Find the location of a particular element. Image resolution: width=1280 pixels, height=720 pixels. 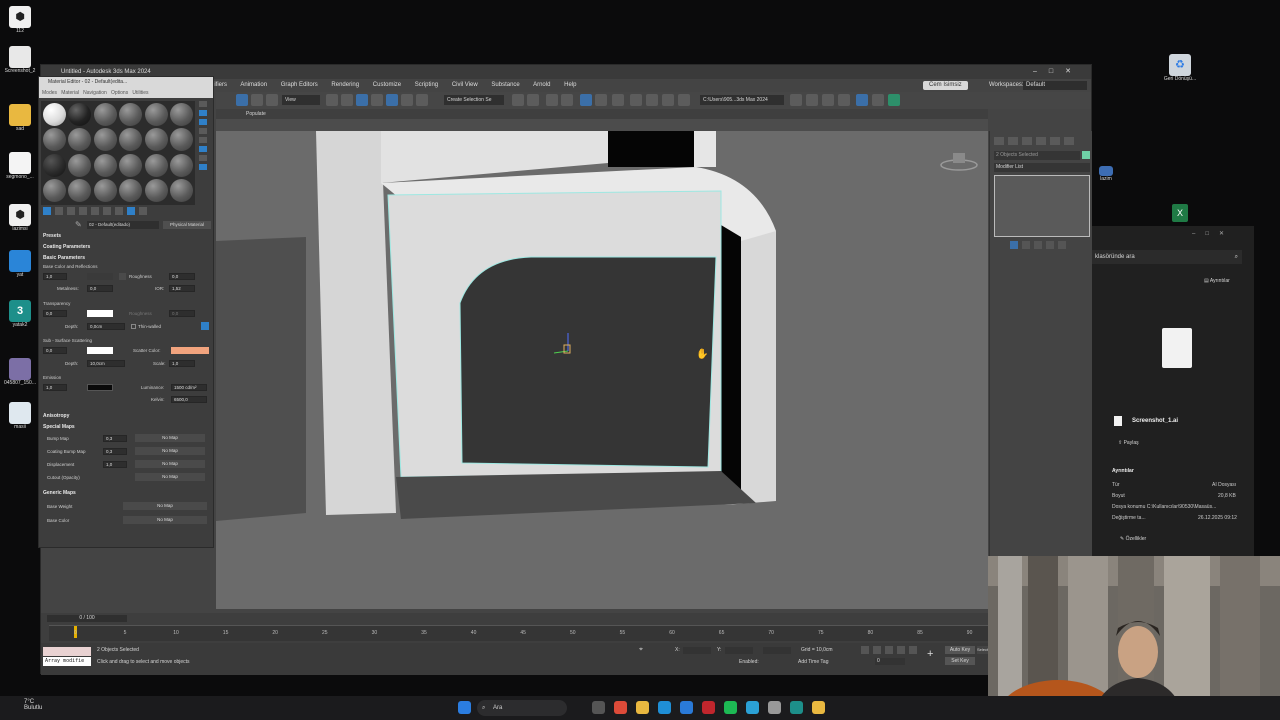

reference-coord-dropdown: View is located at coordinates (301, 100).